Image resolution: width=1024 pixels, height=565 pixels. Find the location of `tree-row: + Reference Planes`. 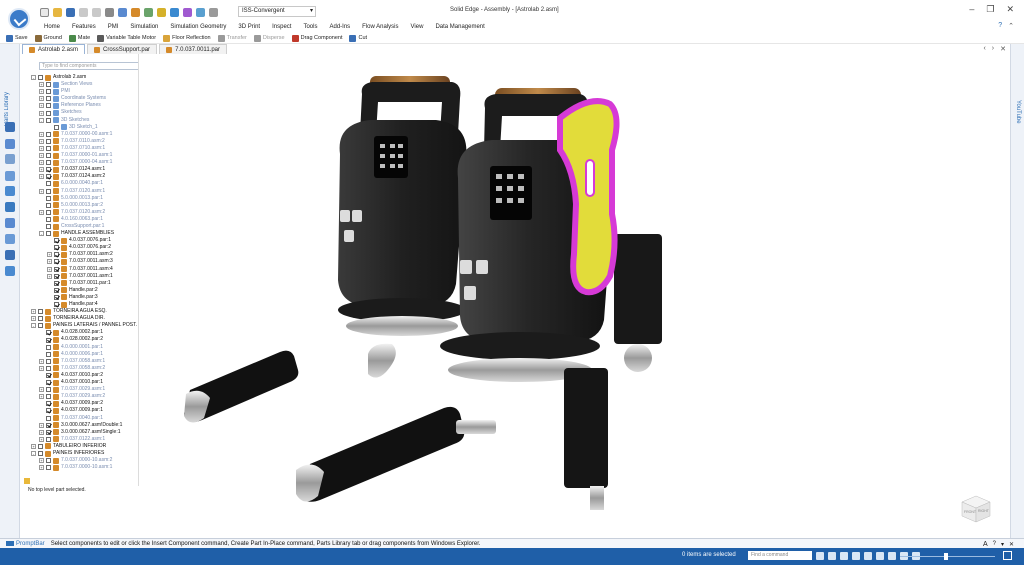

tree-row: + Reference Planes is located at coordinates (84, 105).